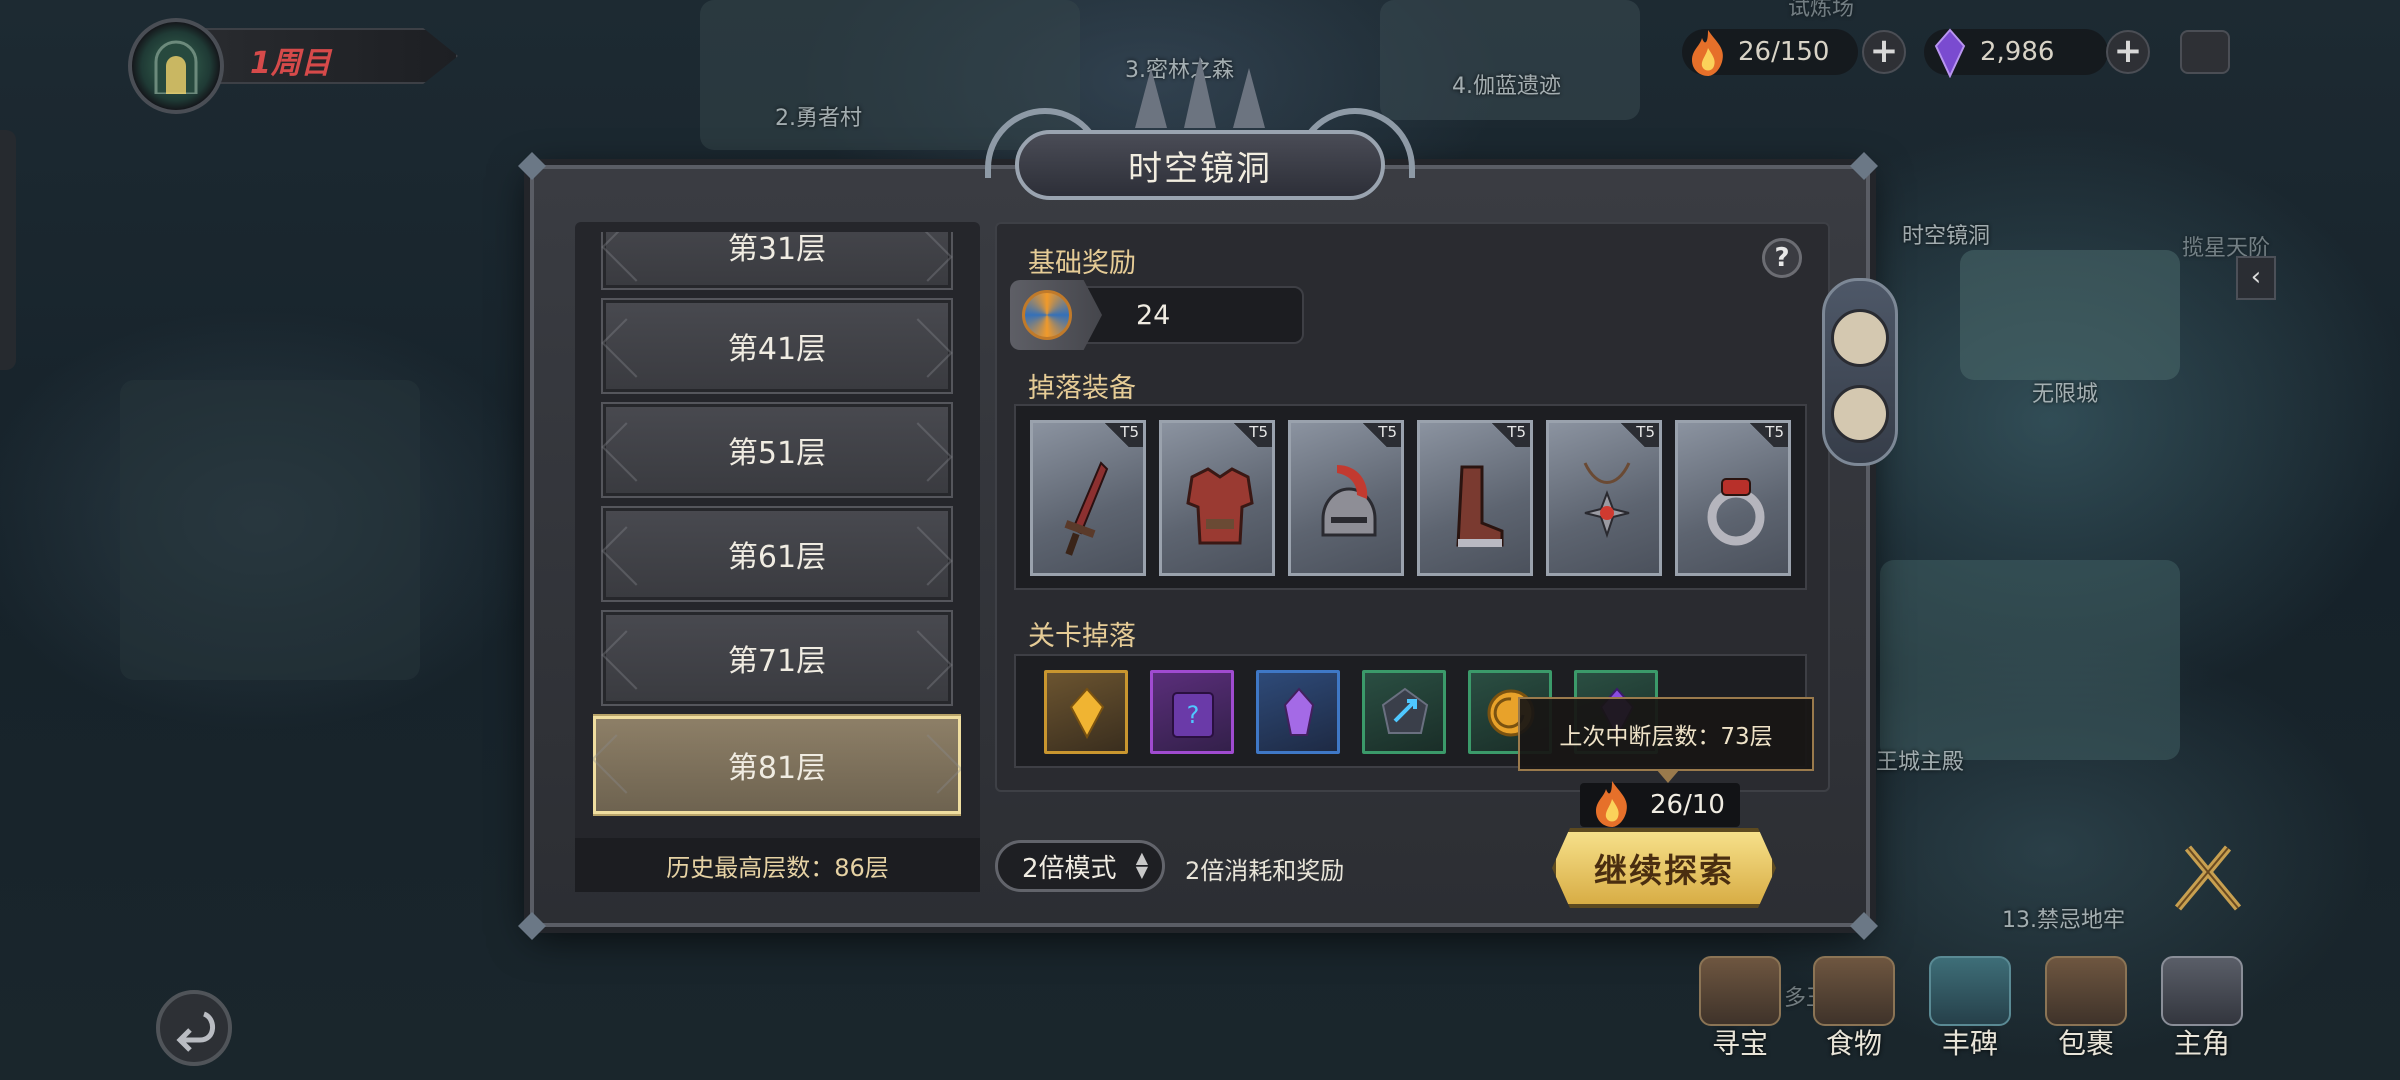  I want to click on floor-list: 第31层 第41层 第51层 第61层 第71层 第81层, so click(777, 532).